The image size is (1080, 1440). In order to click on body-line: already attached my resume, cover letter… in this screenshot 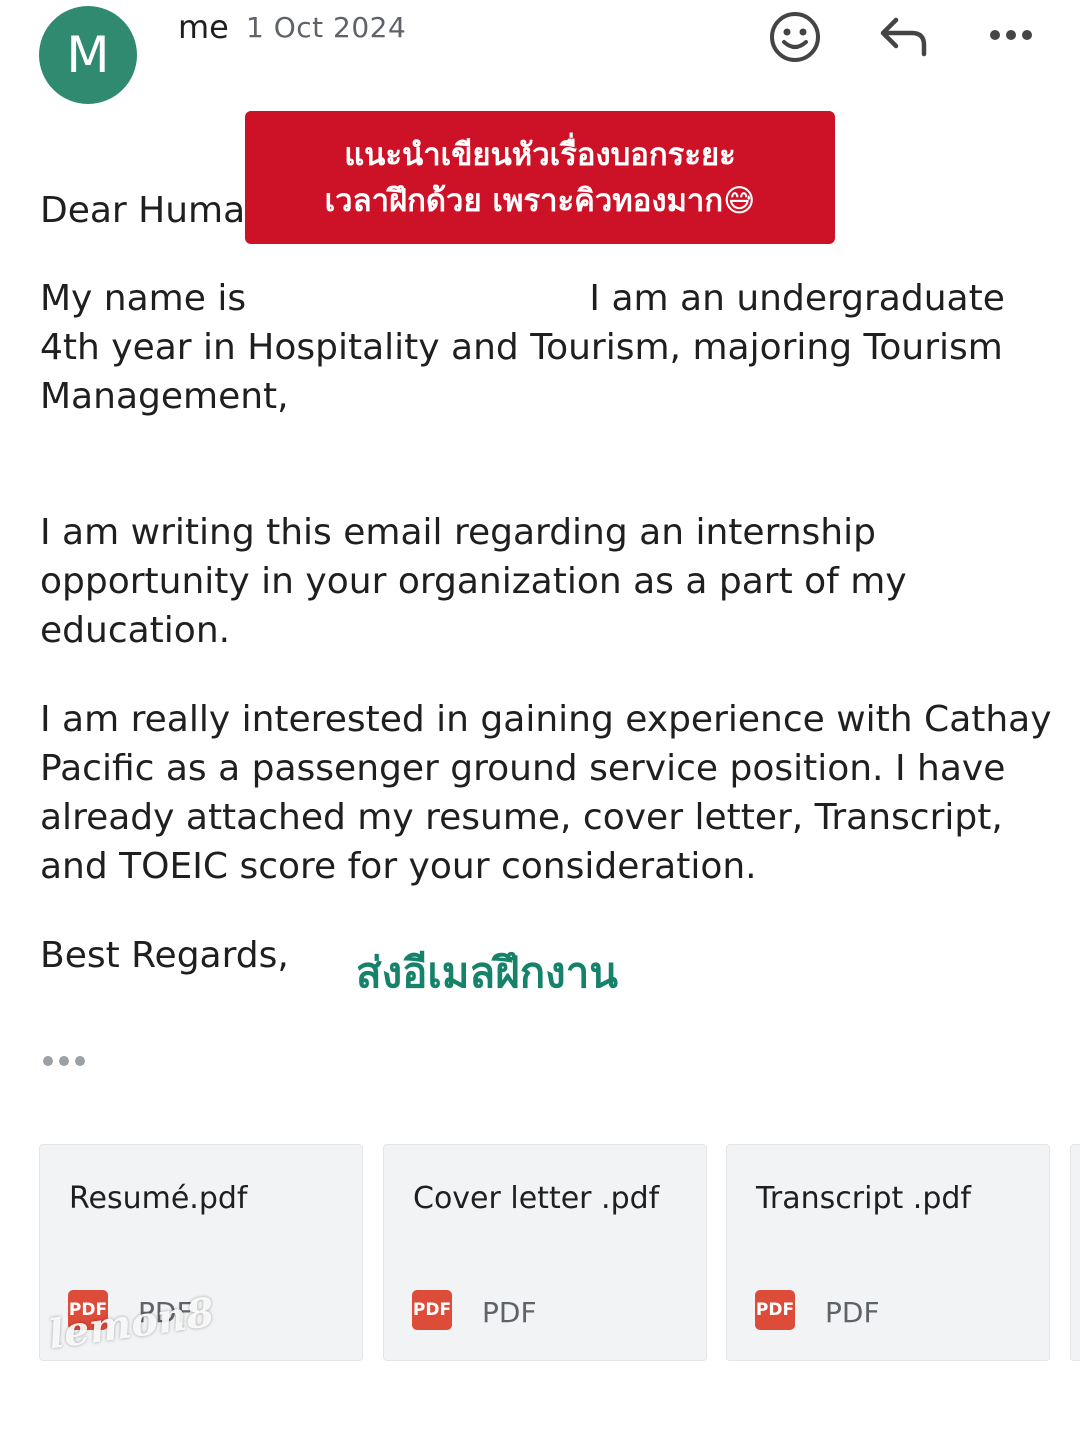, I will do `click(521, 817)`.